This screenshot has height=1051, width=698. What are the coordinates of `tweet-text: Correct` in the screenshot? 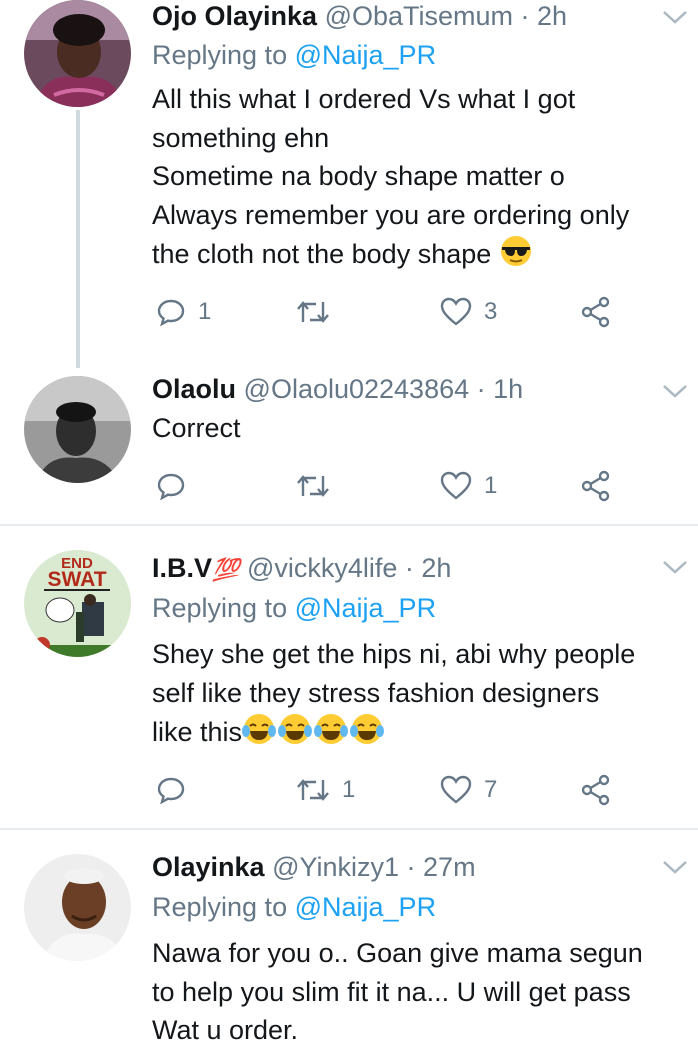 It's located at (422, 428).